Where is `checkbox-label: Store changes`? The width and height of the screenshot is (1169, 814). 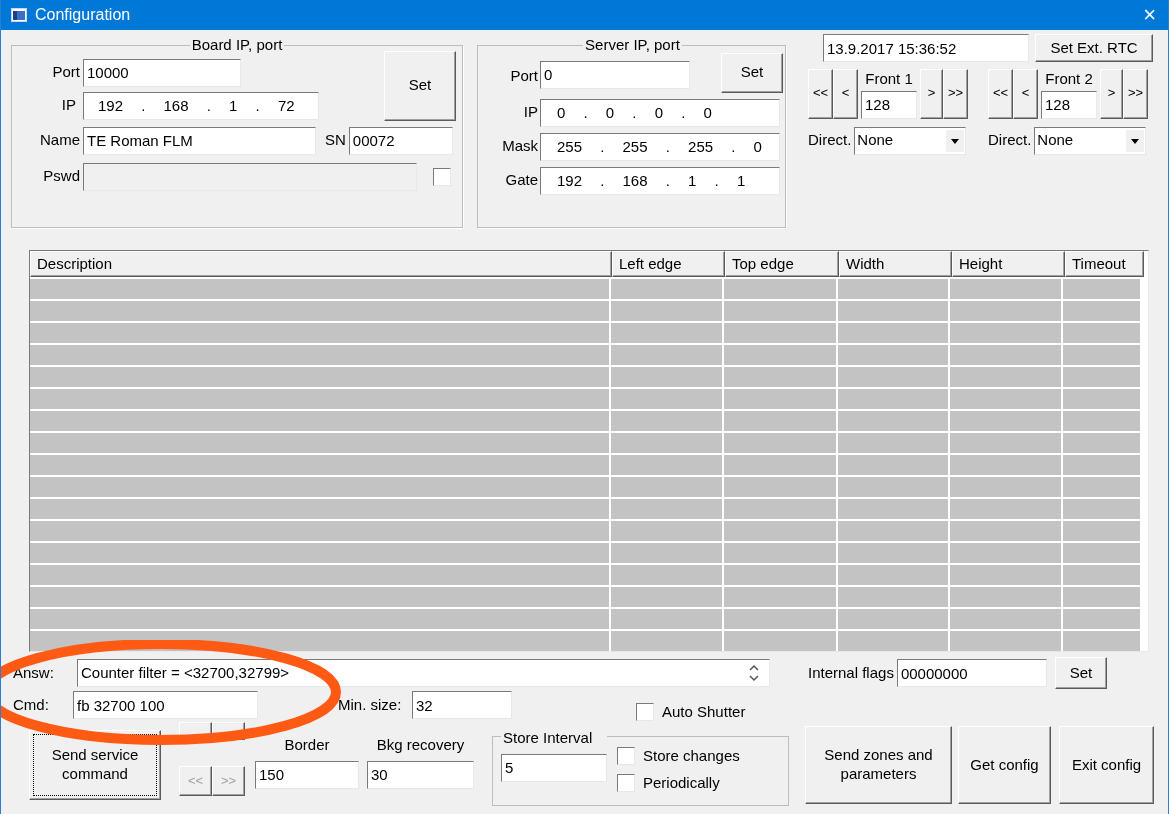
checkbox-label: Store changes is located at coordinates (691, 756).